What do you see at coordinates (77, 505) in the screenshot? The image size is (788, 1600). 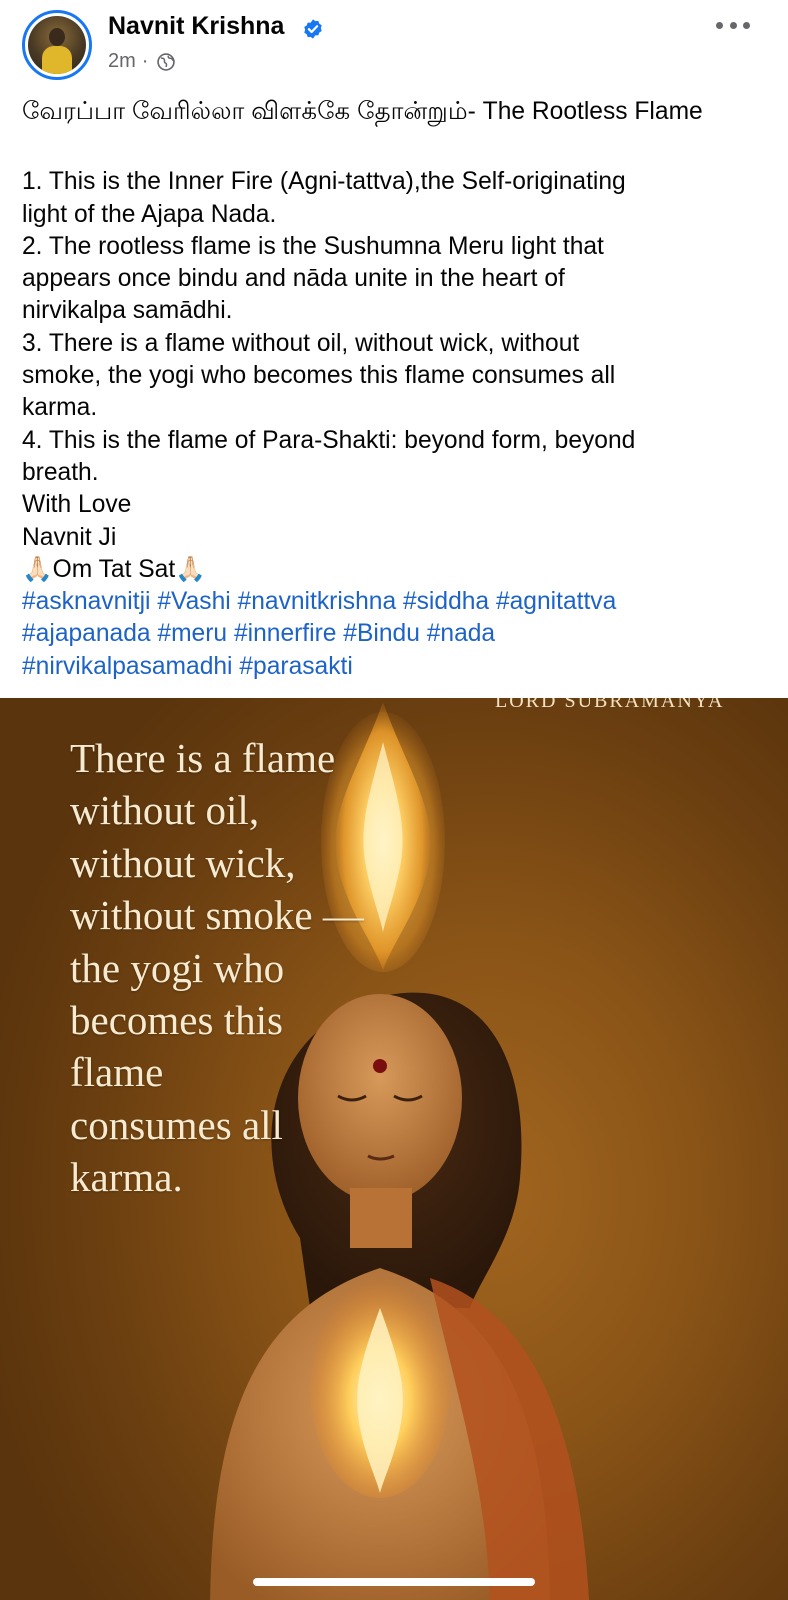 I see `post-text-line: With Love` at bounding box center [77, 505].